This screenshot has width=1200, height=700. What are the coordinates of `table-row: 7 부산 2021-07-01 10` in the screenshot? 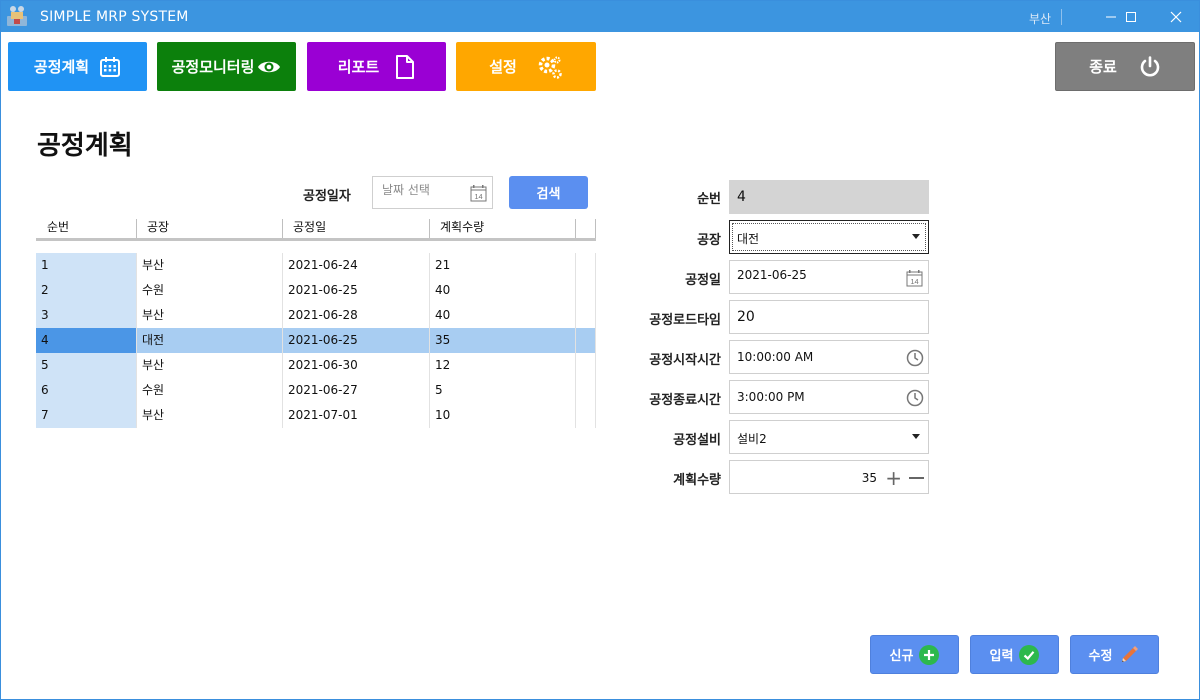 It's located at (316, 415).